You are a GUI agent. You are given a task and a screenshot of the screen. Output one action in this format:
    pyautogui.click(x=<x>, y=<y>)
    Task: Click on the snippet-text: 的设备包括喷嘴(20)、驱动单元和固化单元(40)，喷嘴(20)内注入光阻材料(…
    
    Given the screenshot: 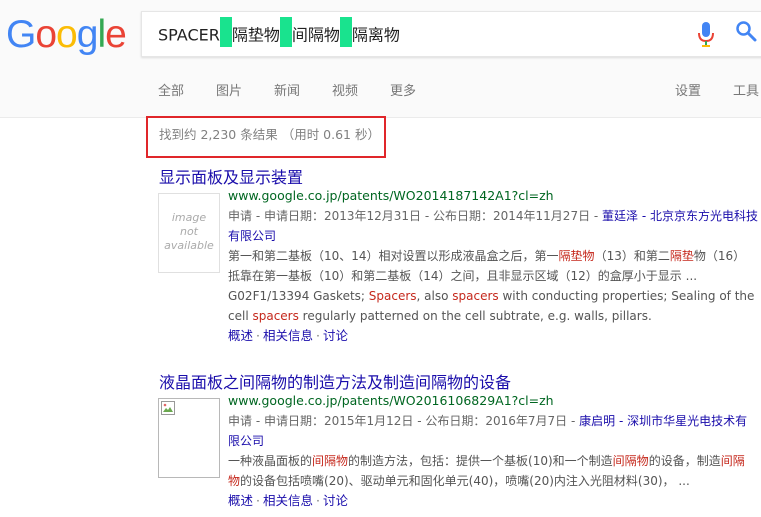 What is the action you would take?
    pyautogui.click(x=465, y=481)
    